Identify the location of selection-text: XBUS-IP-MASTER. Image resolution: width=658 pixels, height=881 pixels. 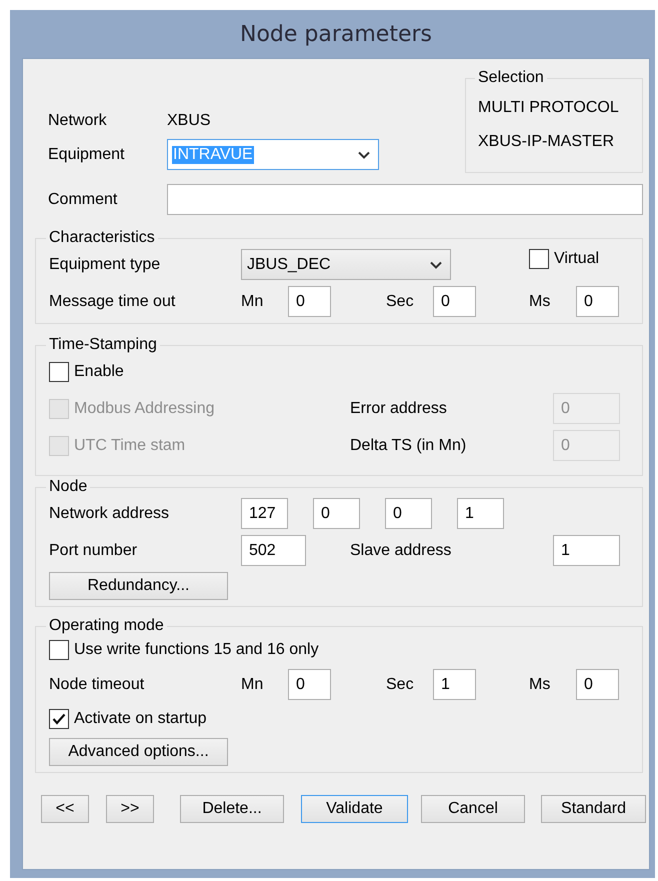
(547, 142).